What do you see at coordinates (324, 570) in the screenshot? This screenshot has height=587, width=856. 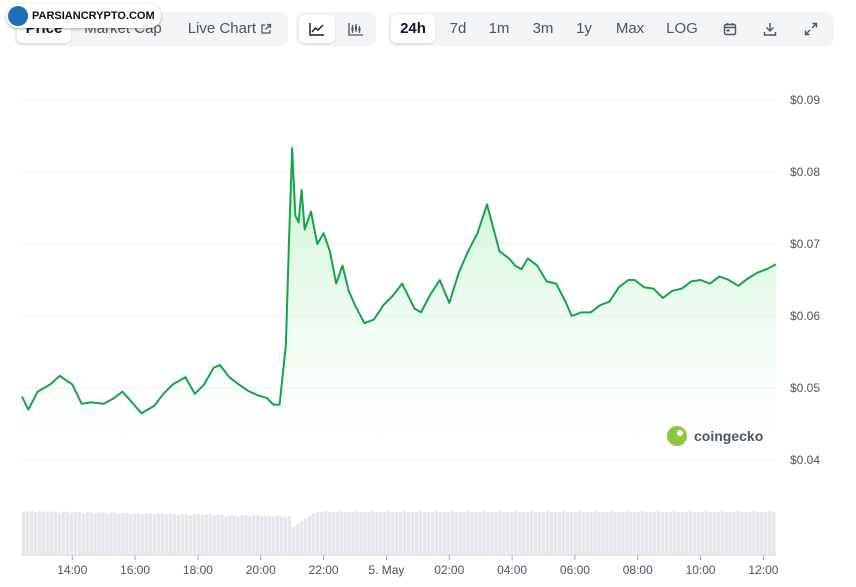 I see `x-tick-label: 22:00` at bounding box center [324, 570].